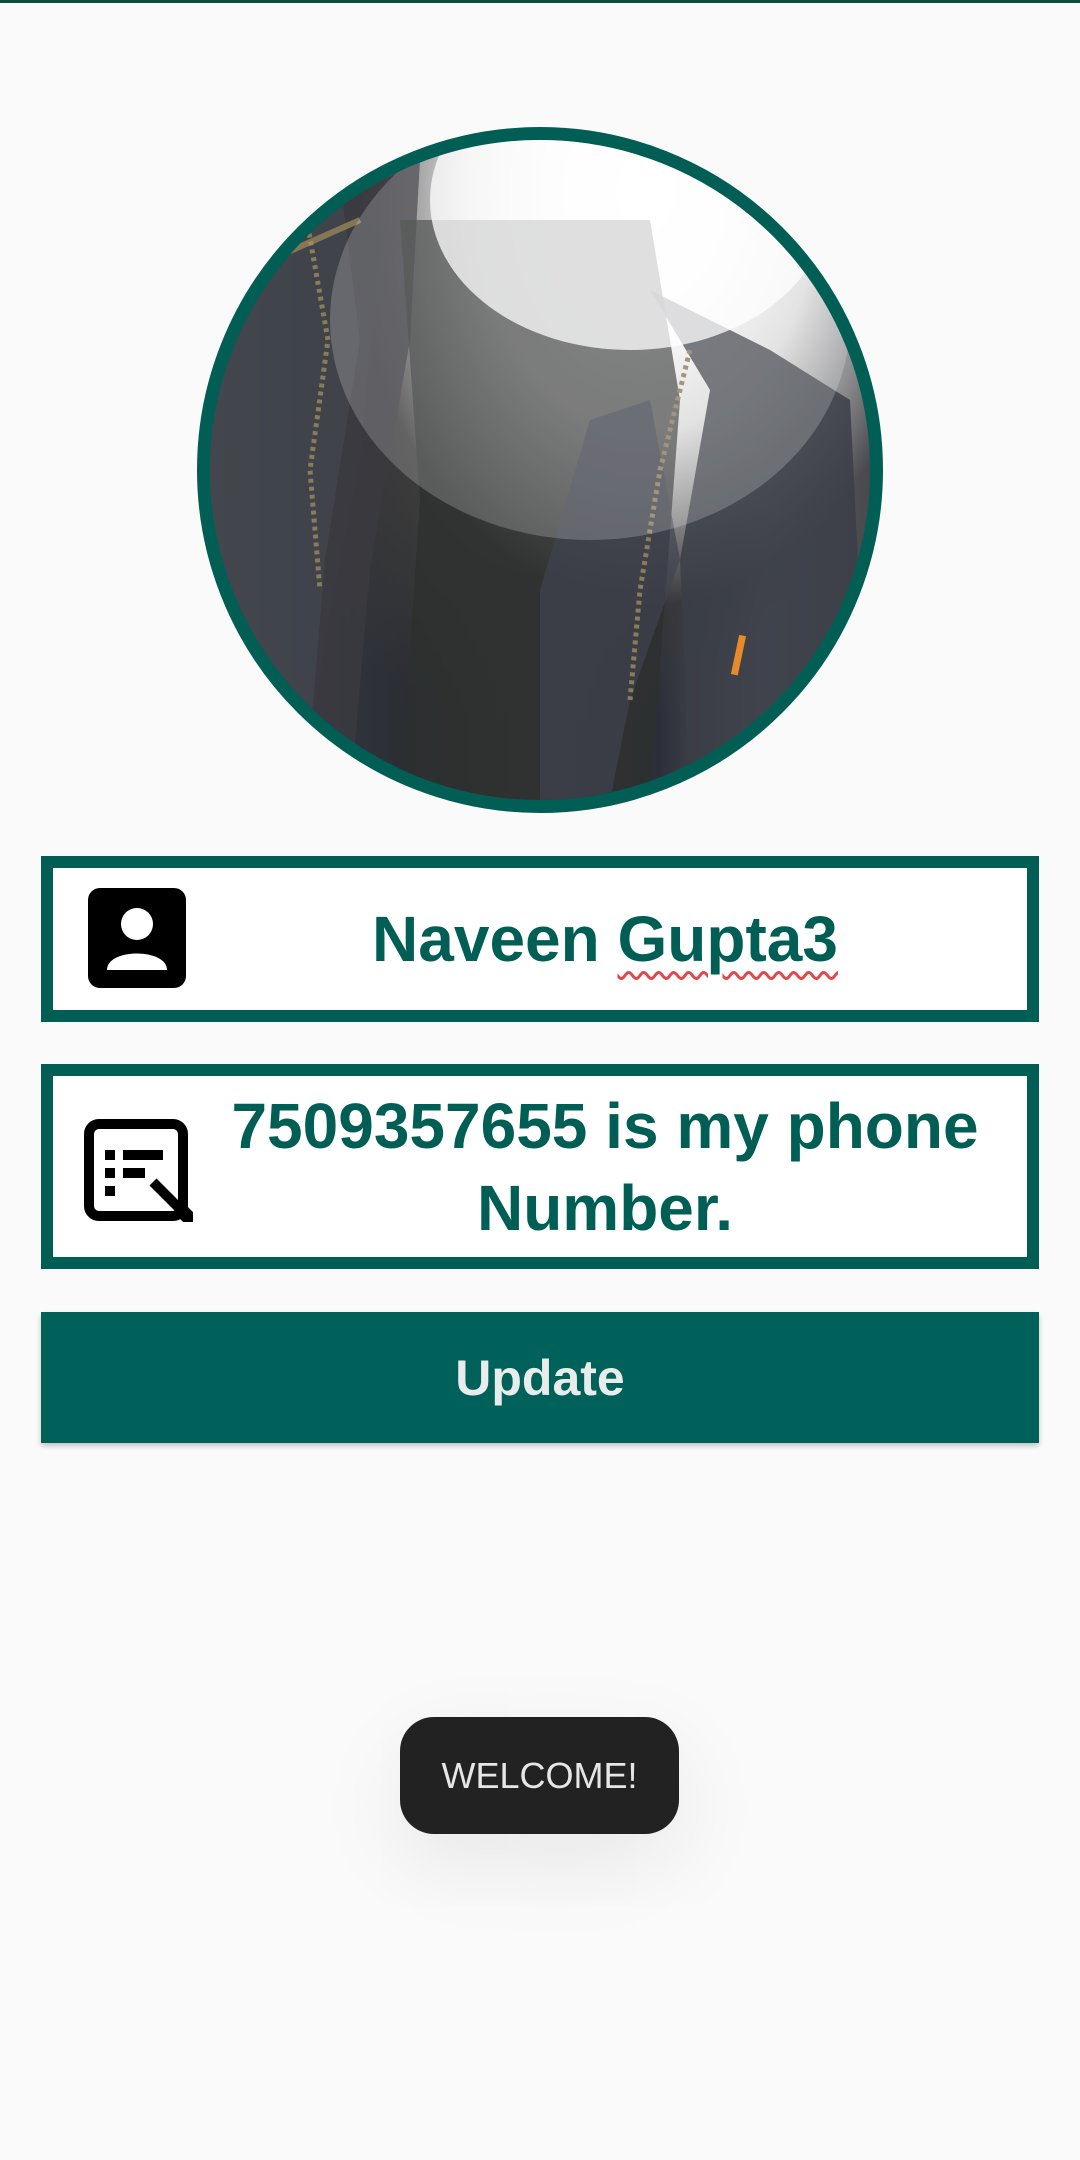  I want to click on edit-form-icon, so click(138, 1170).